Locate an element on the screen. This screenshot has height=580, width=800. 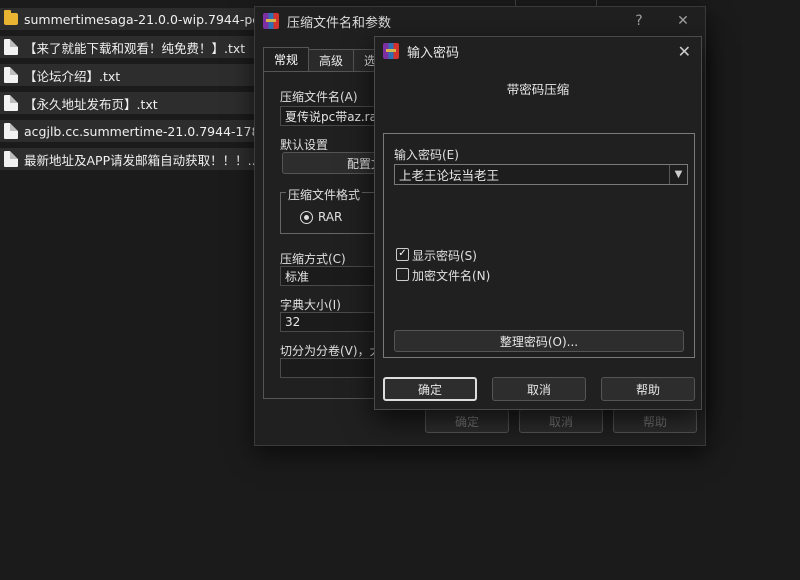
file-name: summertimesaga-21.0.0-wip.7944-pc is located at coordinates (140, 19).